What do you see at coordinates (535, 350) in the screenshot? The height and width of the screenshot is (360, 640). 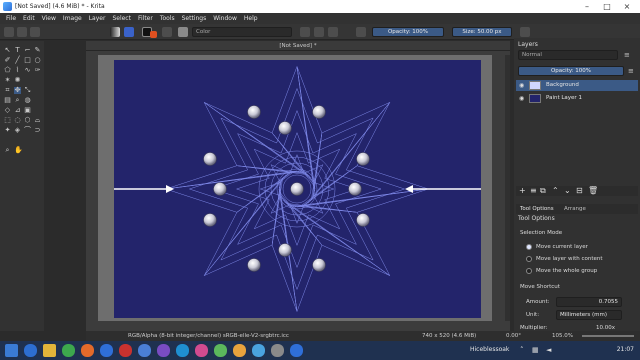 I see `network-icon: ▦` at bounding box center [535, 350].